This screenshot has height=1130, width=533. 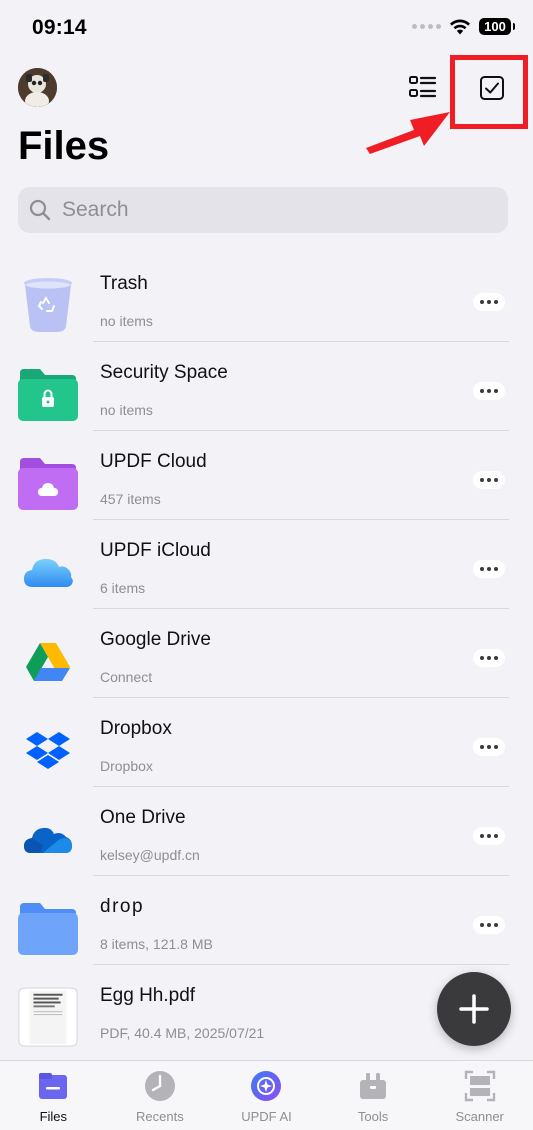 I want to click on tab-bar: Files Recents UPDF AI Tools Scanner, so click(x=266, y=1095).